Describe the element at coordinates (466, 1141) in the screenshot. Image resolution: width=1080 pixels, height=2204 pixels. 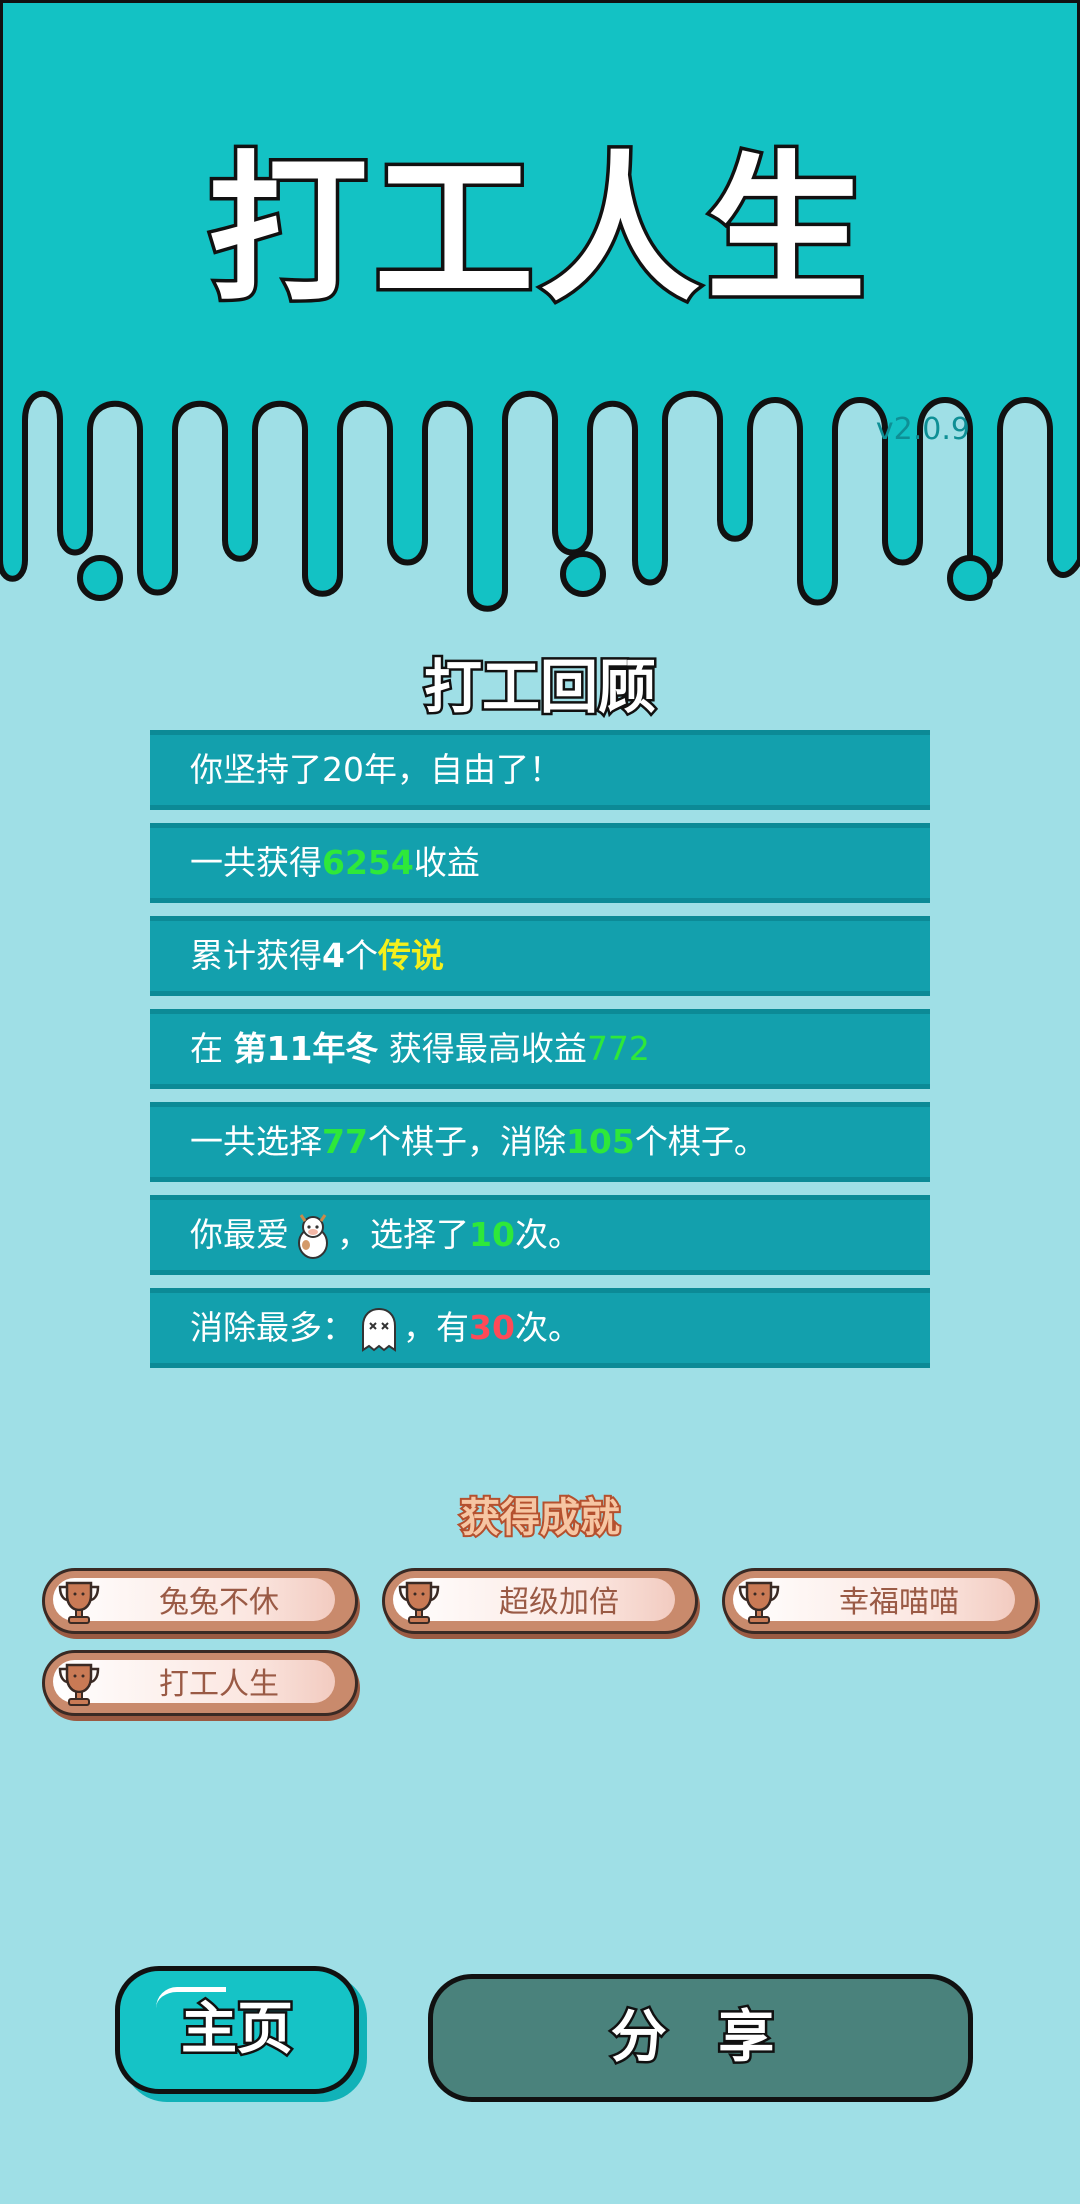
I see `stat-text: 个棋子，消除` at that location.